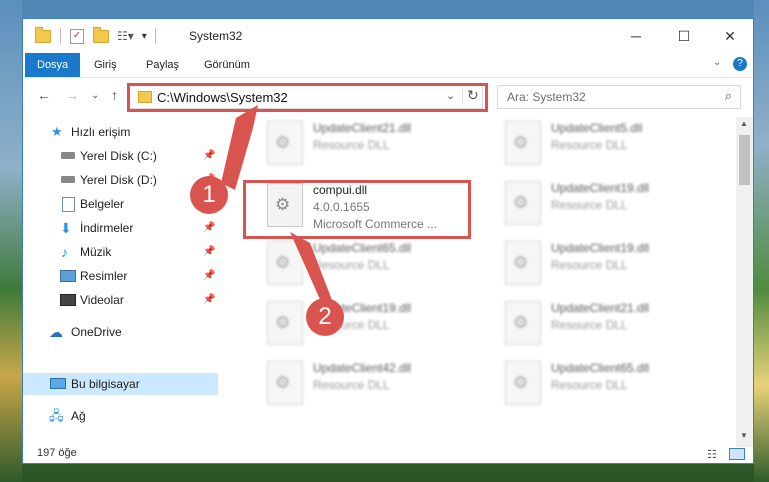 The height and width of the screenshot is (482, 769). Describe the element at coordinates (325, 317) in the screenshot. I see `step-badge-2: 2` at that location.